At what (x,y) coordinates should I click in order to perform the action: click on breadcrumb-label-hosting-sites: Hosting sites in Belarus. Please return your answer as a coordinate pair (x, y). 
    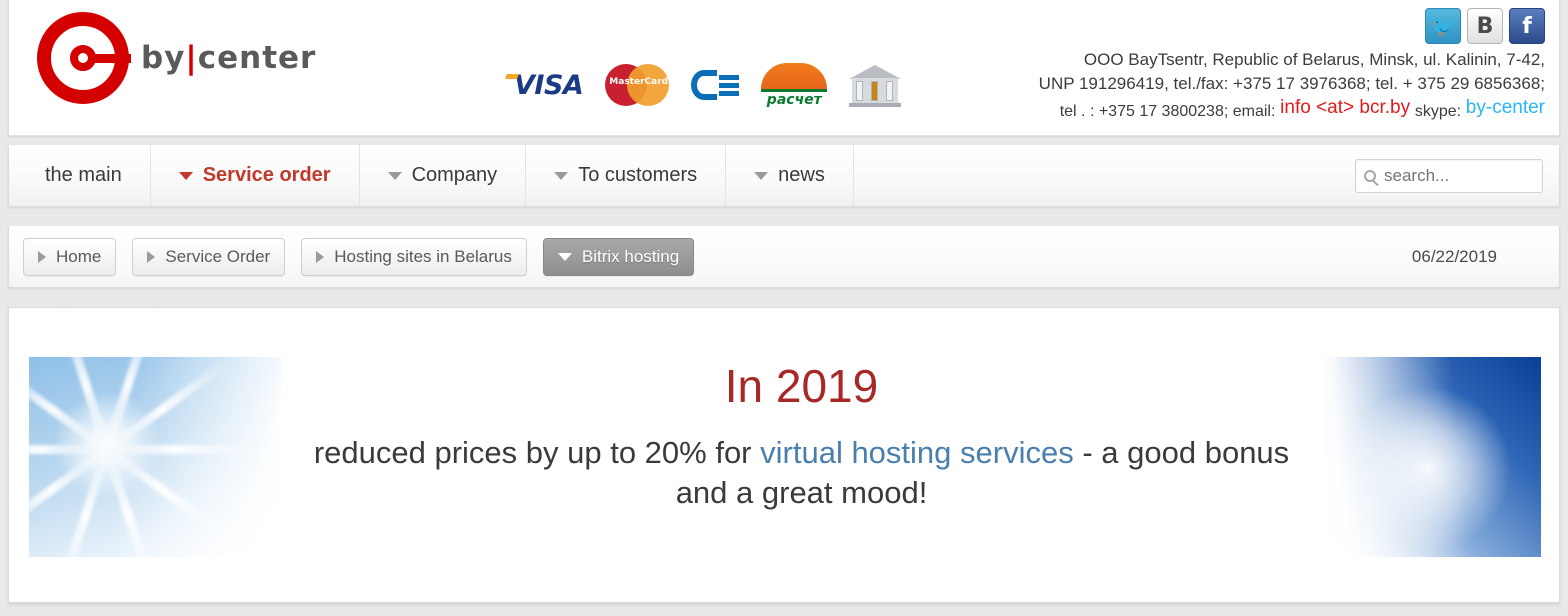
    Looking at the image, I should click on (423, 256).